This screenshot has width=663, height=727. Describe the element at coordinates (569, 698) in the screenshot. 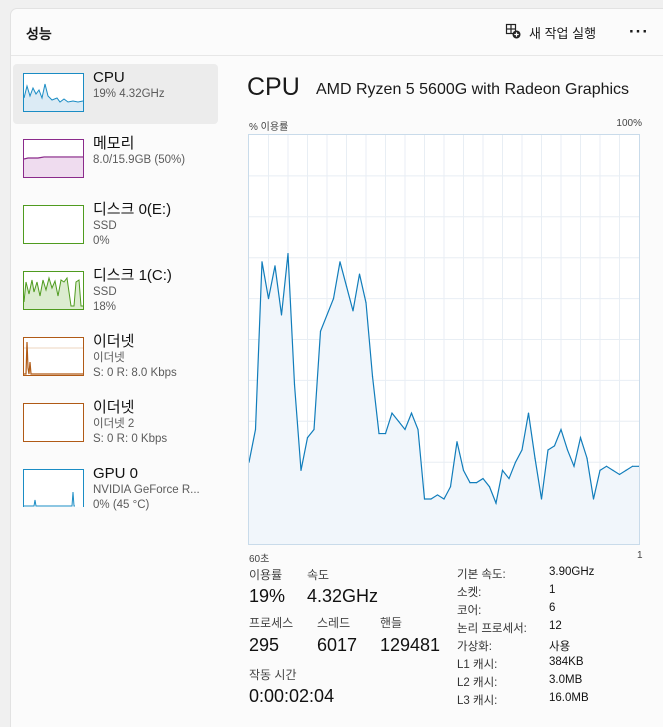

I see `spec-value: 16.0MB` at that location.